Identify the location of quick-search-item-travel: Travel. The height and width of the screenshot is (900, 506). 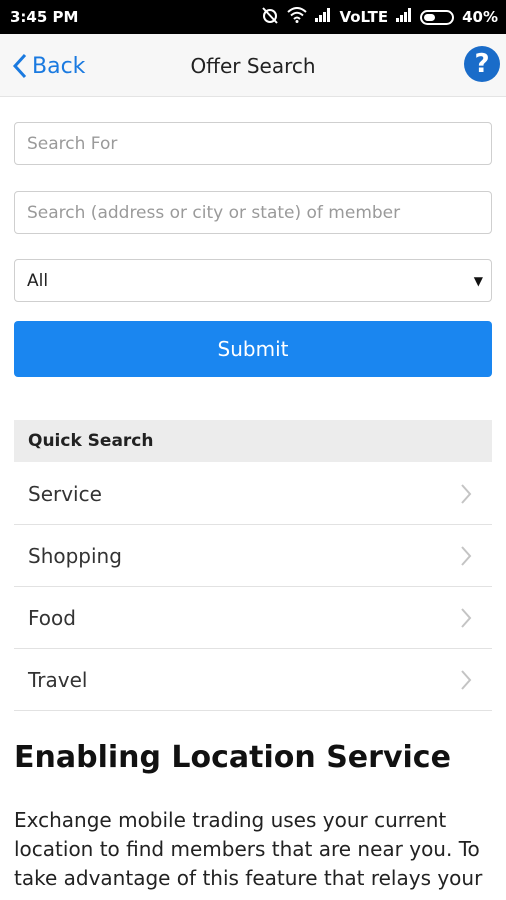
(253, 680).